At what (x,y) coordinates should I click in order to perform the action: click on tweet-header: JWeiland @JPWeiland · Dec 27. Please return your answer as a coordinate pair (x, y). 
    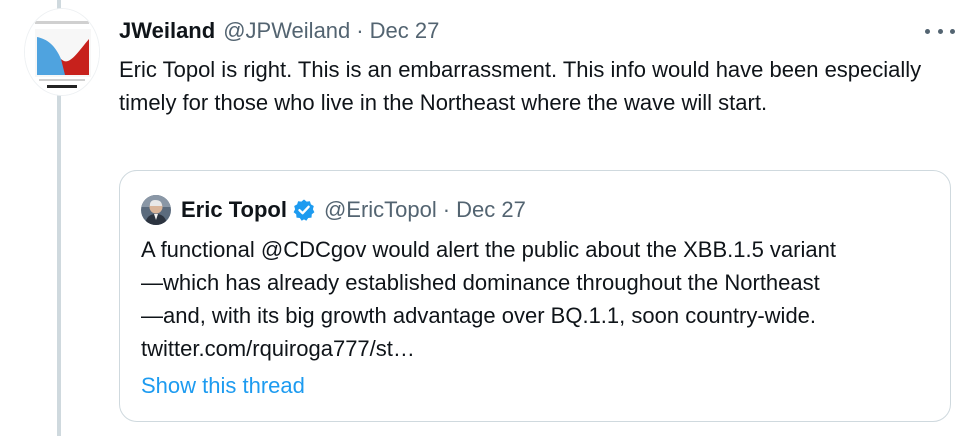
    Looking at the image, I should click on (279, 31).